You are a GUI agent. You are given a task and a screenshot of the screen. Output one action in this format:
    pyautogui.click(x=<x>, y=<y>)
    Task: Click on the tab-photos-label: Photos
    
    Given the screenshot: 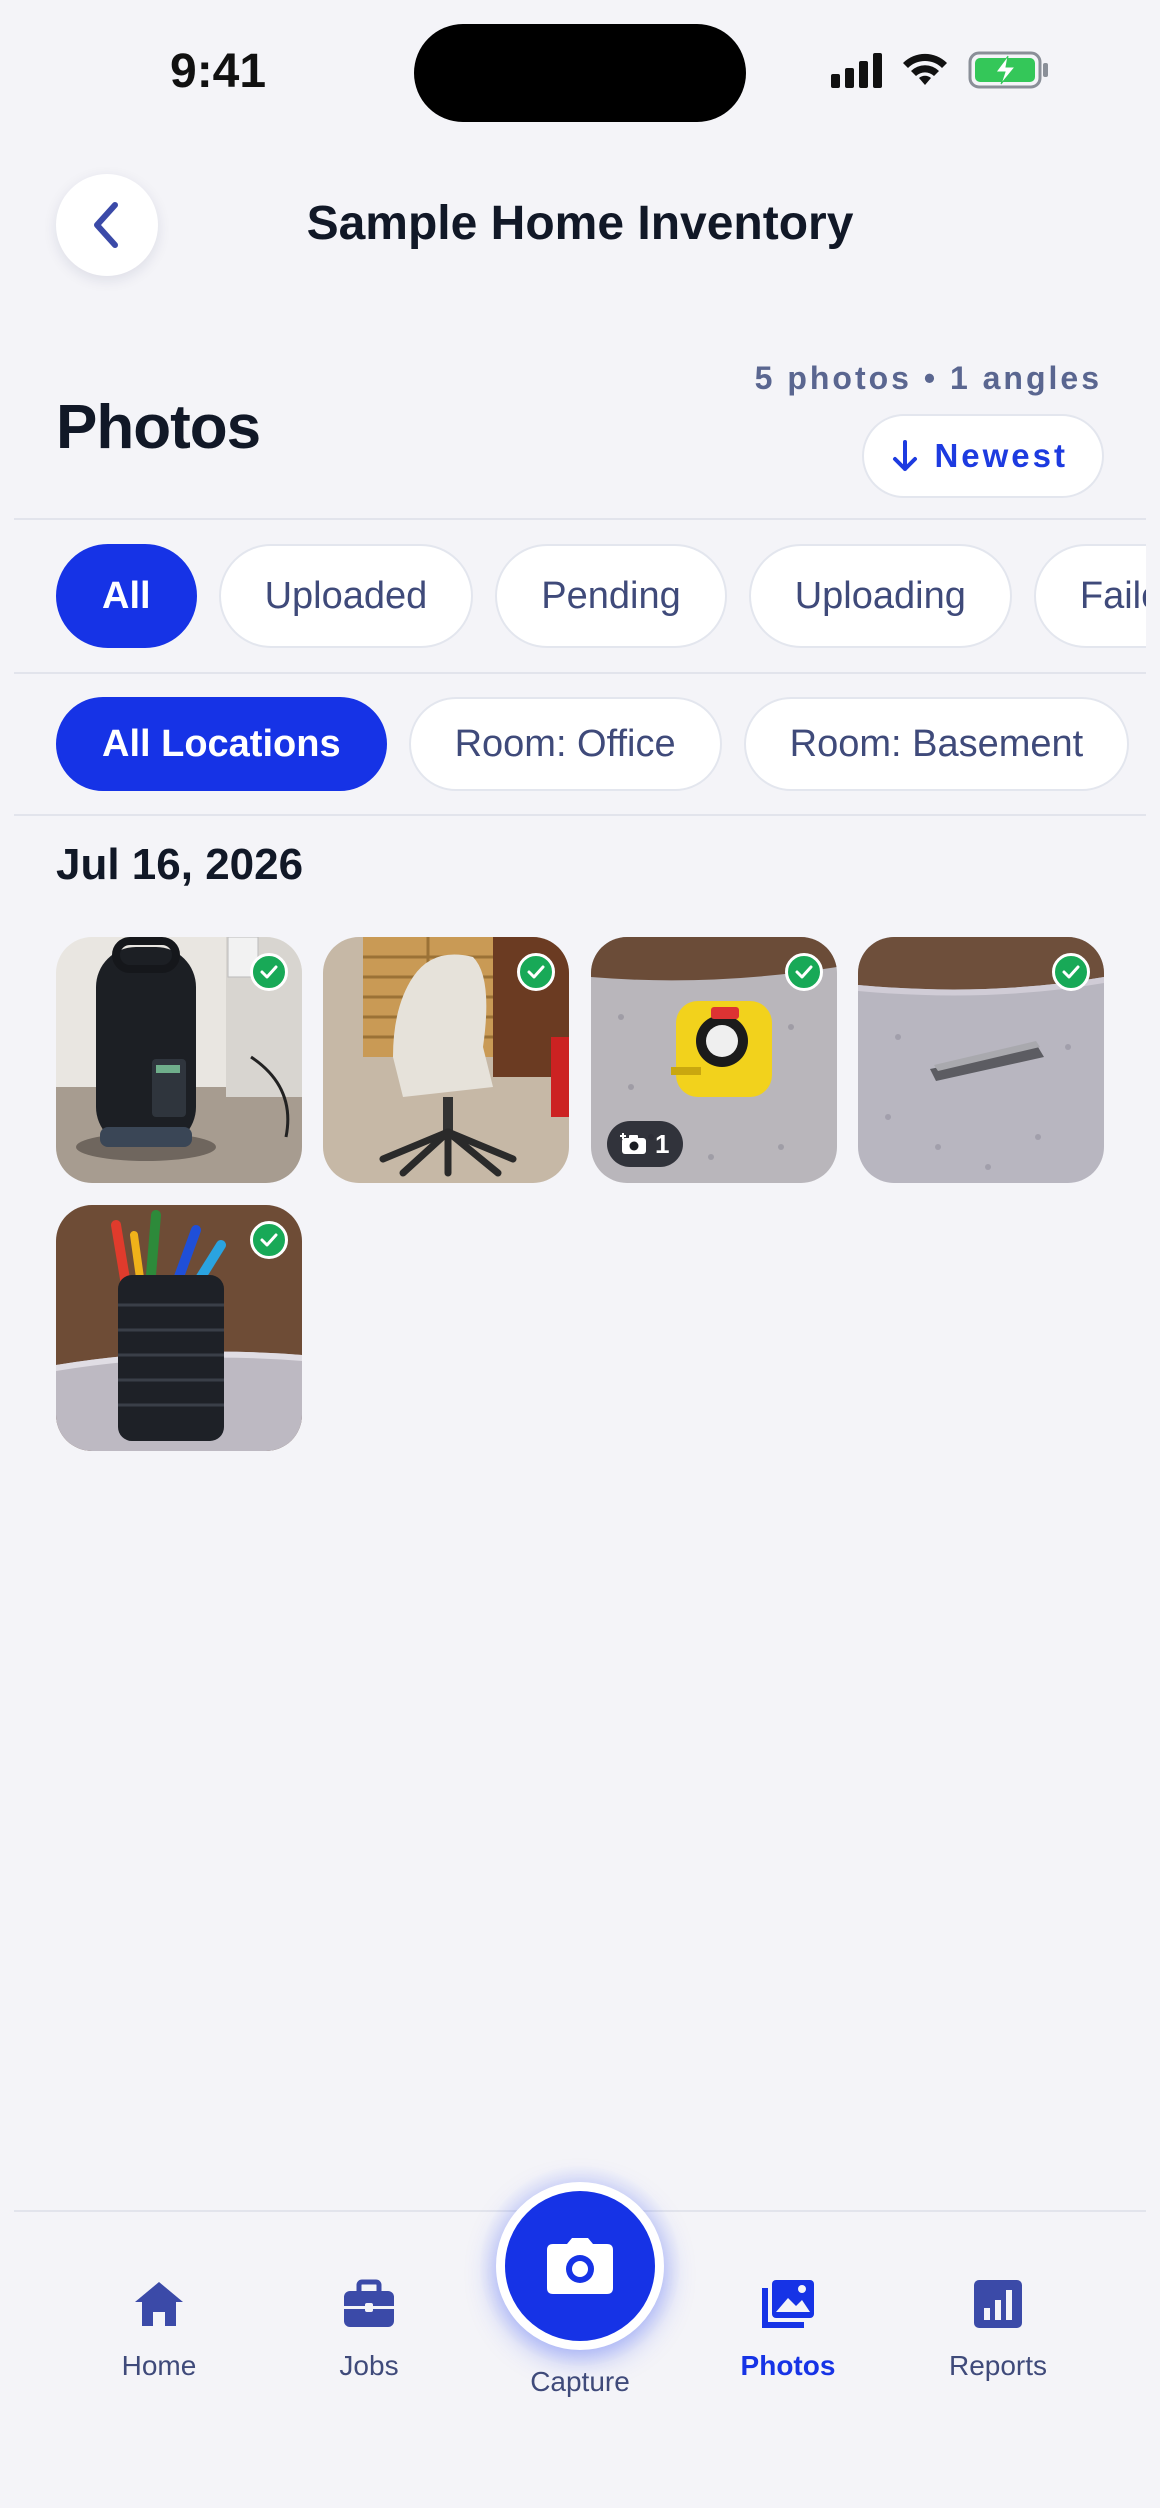 What is the action you would take?
    pyautogui.click(x=788, y=2365)
    